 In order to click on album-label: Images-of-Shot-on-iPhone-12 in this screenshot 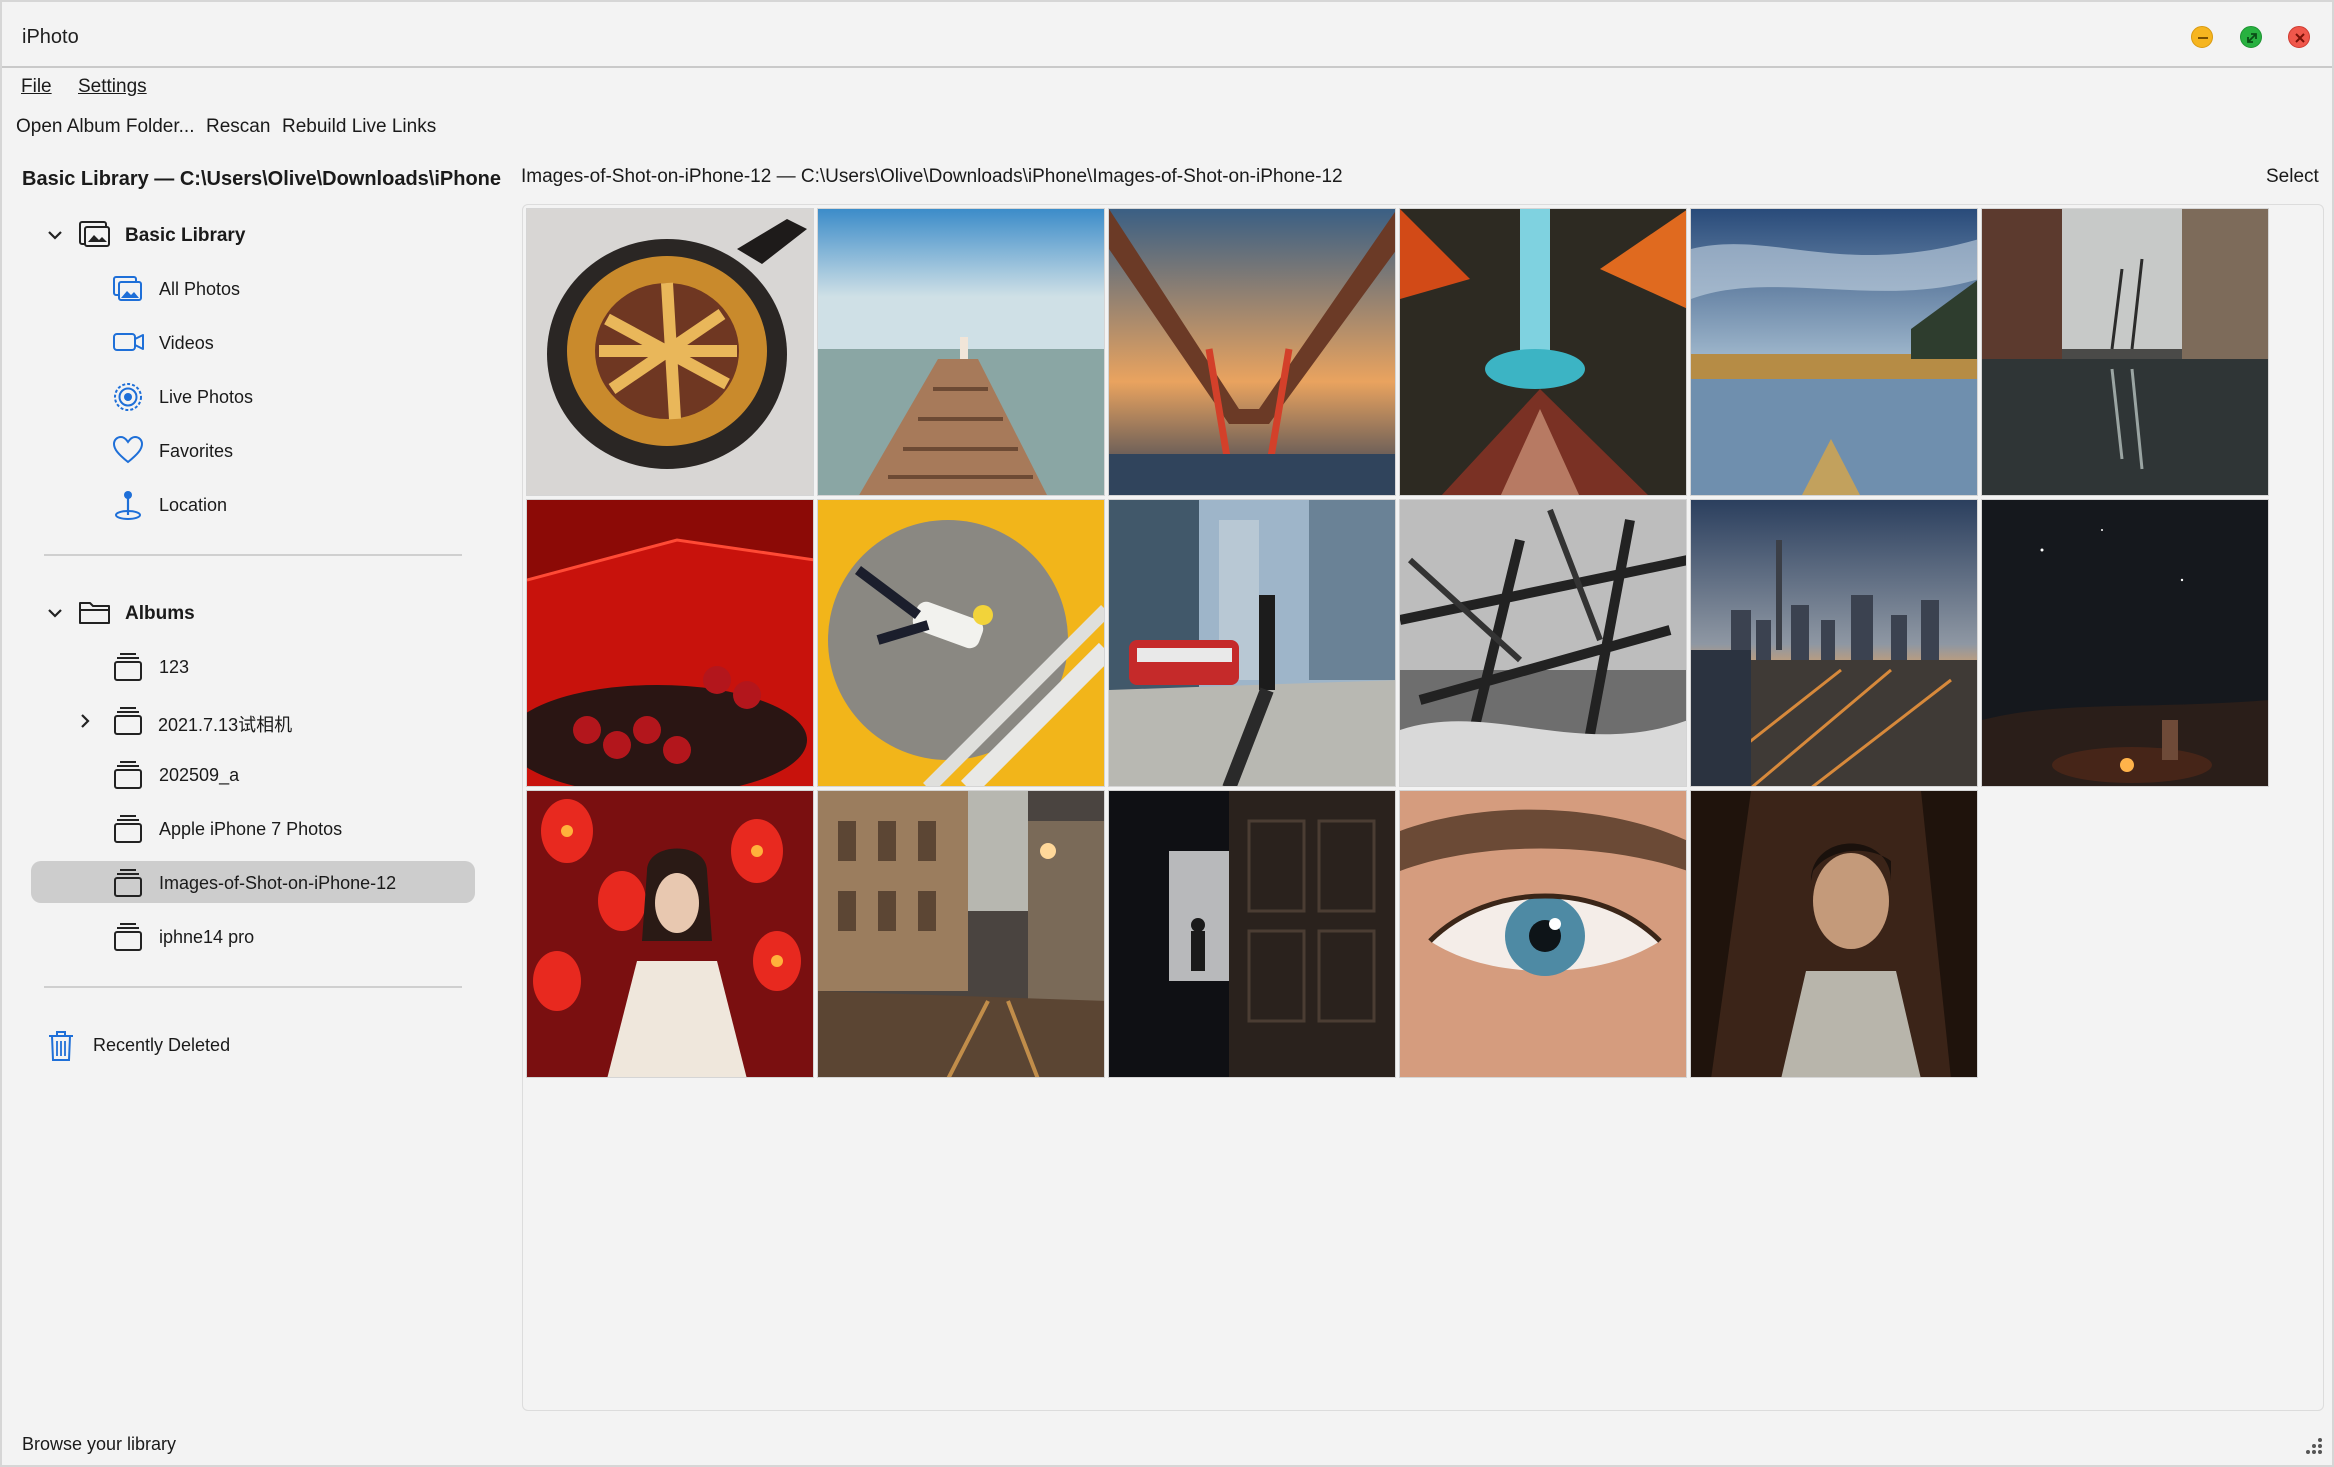, I will do `click(278, 883)`.